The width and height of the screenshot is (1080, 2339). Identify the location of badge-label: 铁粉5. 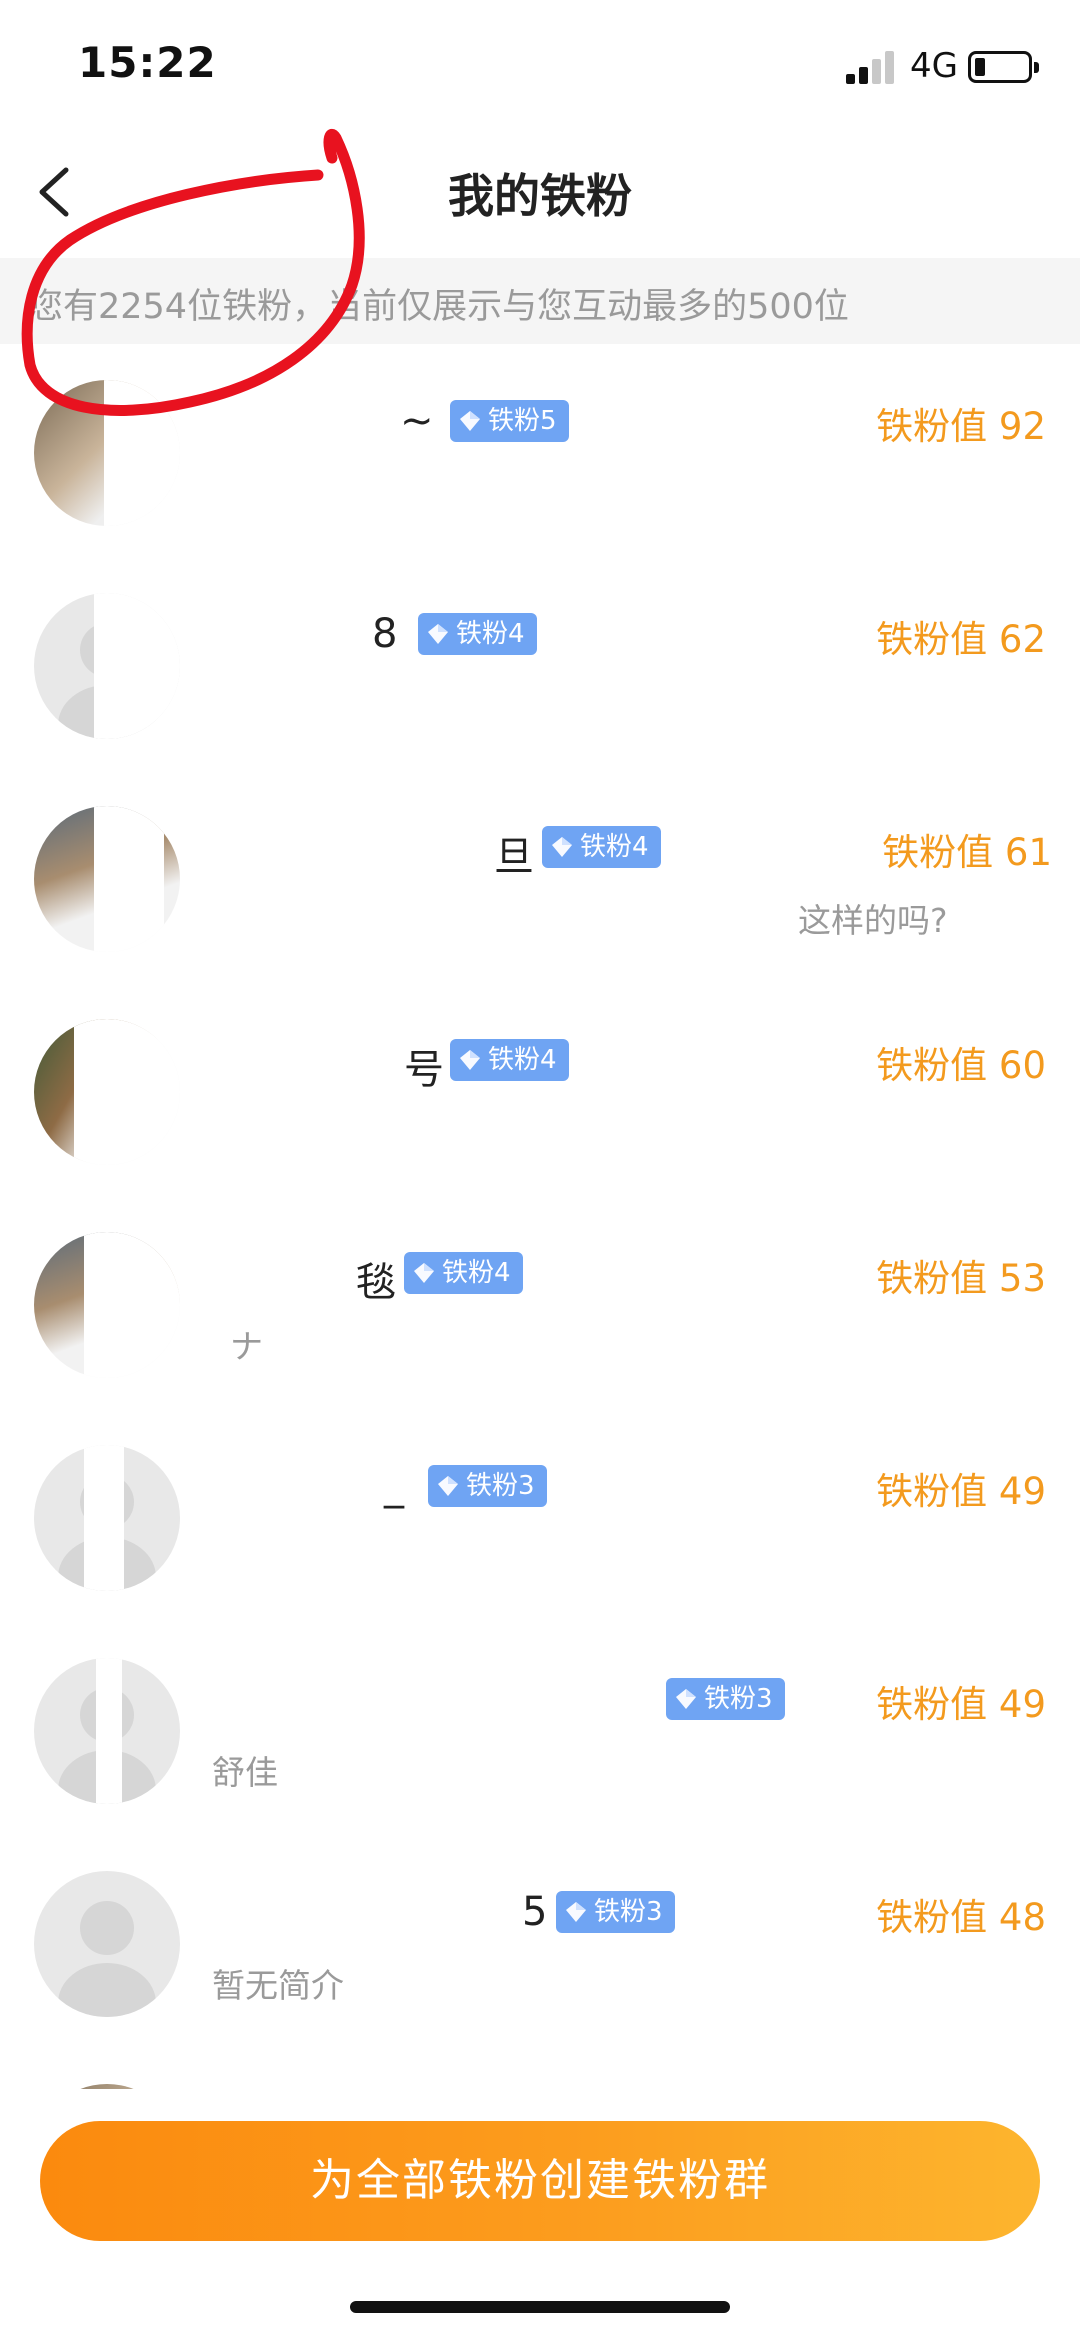
(522, 421).